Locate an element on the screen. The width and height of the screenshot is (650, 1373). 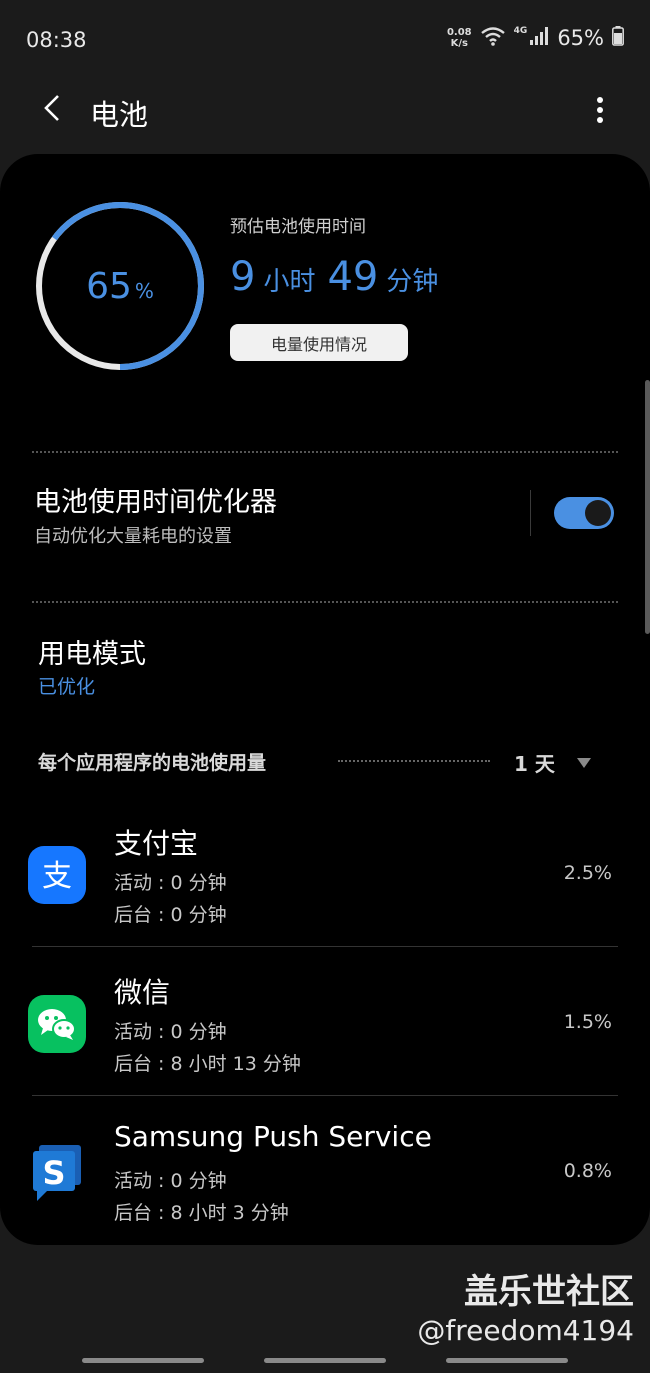
app-name: 微信 is located at coordinates (142, 992).